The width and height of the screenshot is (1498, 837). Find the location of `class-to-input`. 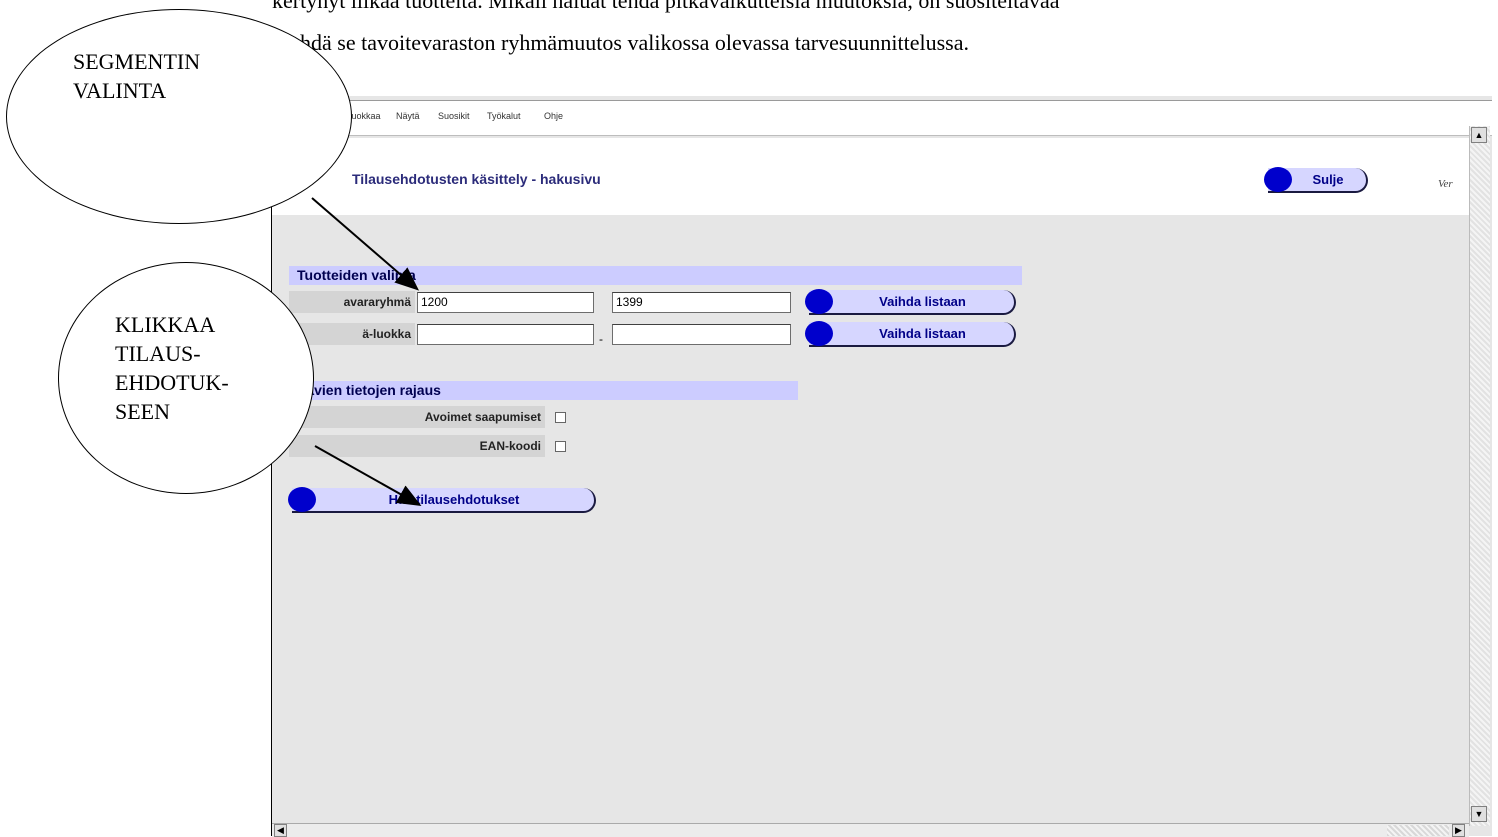

class-to-input is located at coordinates (701, 334).